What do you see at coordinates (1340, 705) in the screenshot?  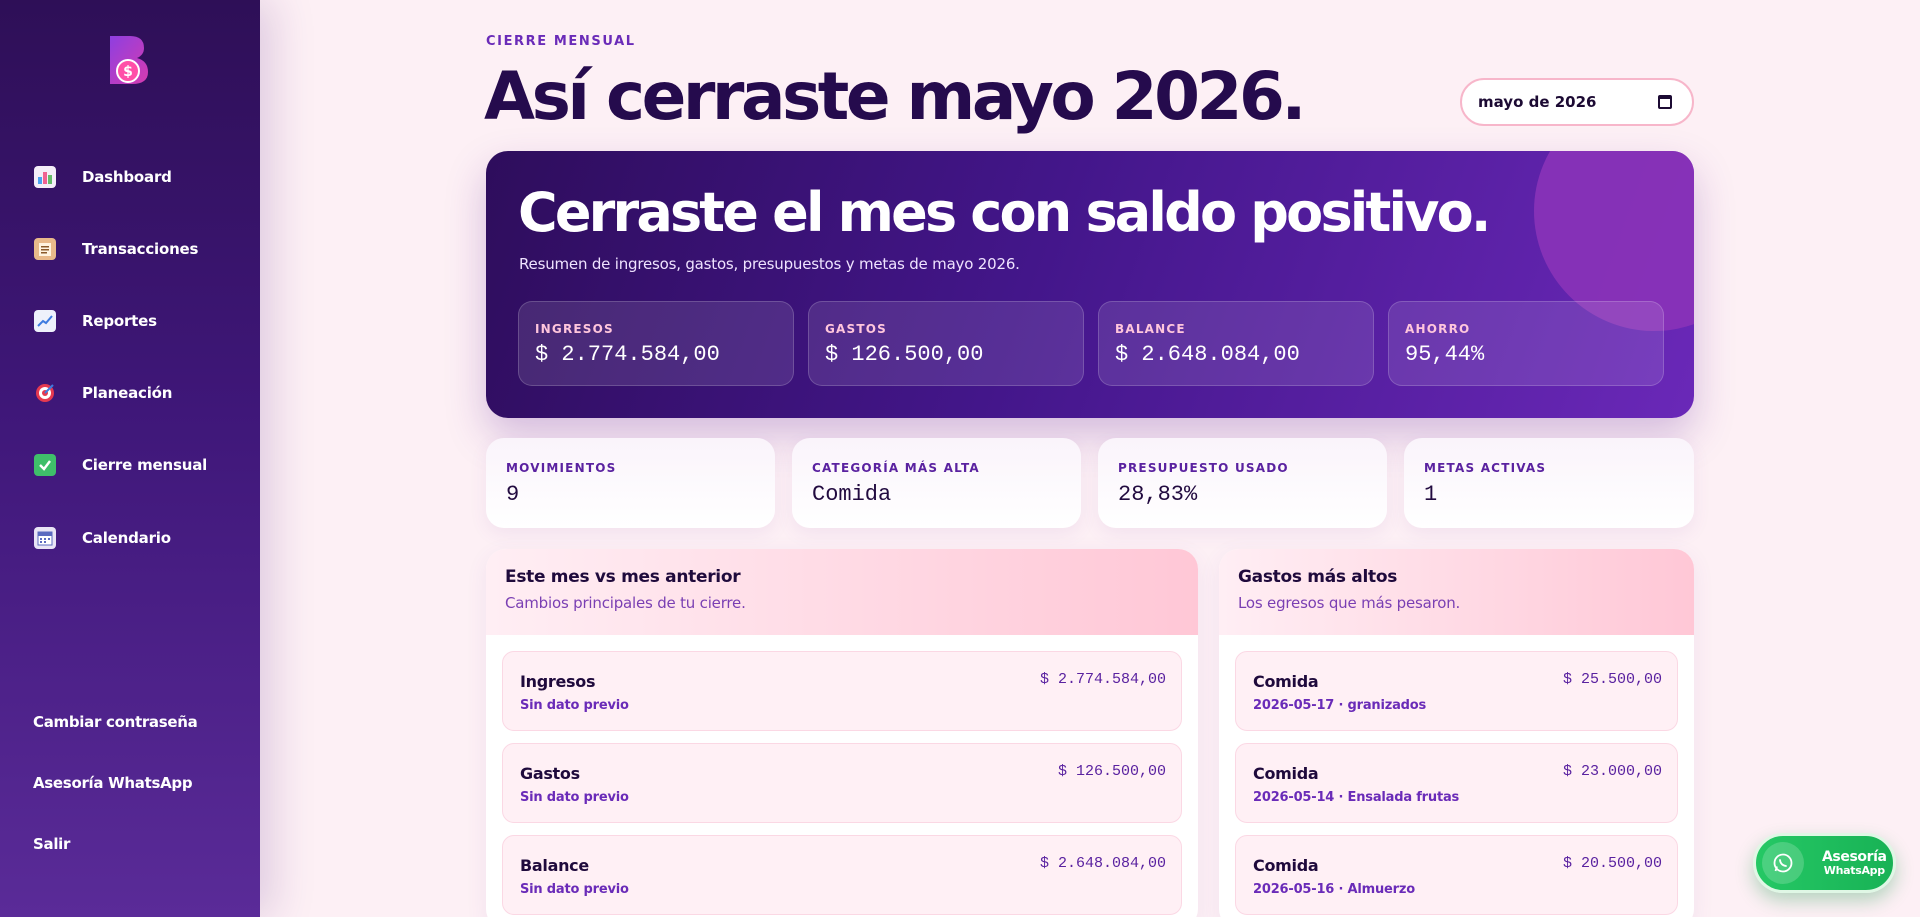 I see `row-meta: 2026-05-17 · granizados` at bounding box center [1340, 705].